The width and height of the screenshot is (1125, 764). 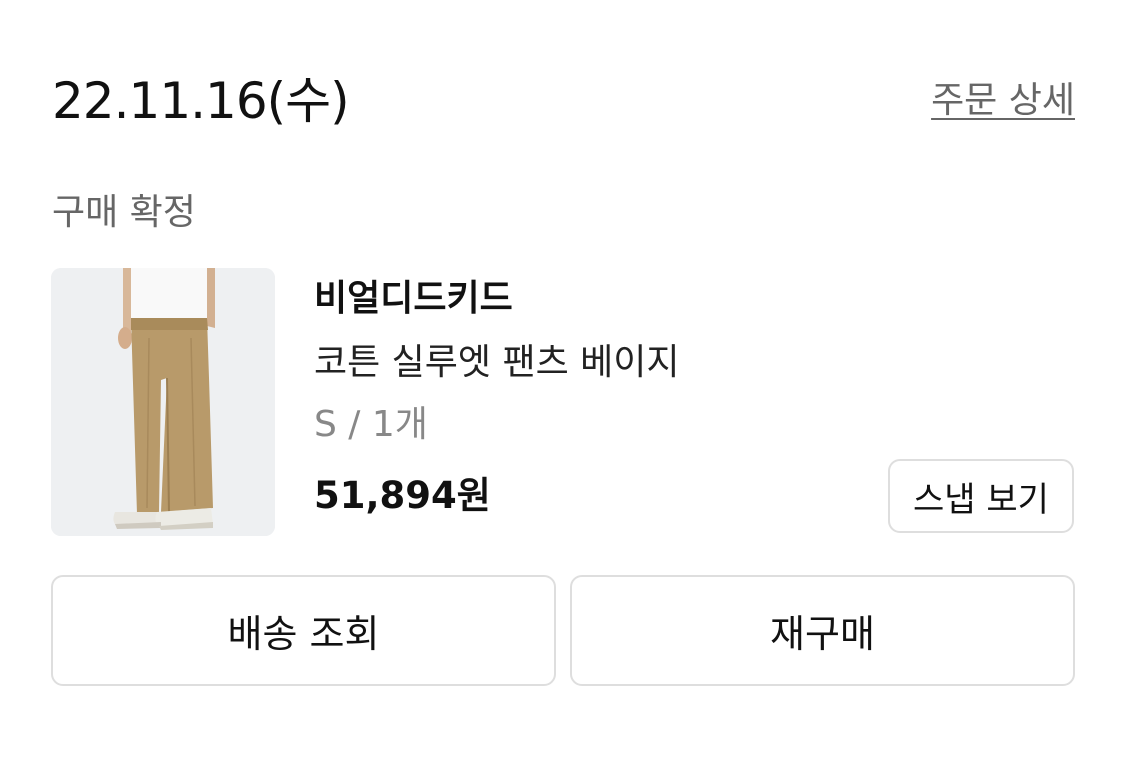 I want to click on delivery-tracking-button: 배송 조회, so click(x=303, y=630).